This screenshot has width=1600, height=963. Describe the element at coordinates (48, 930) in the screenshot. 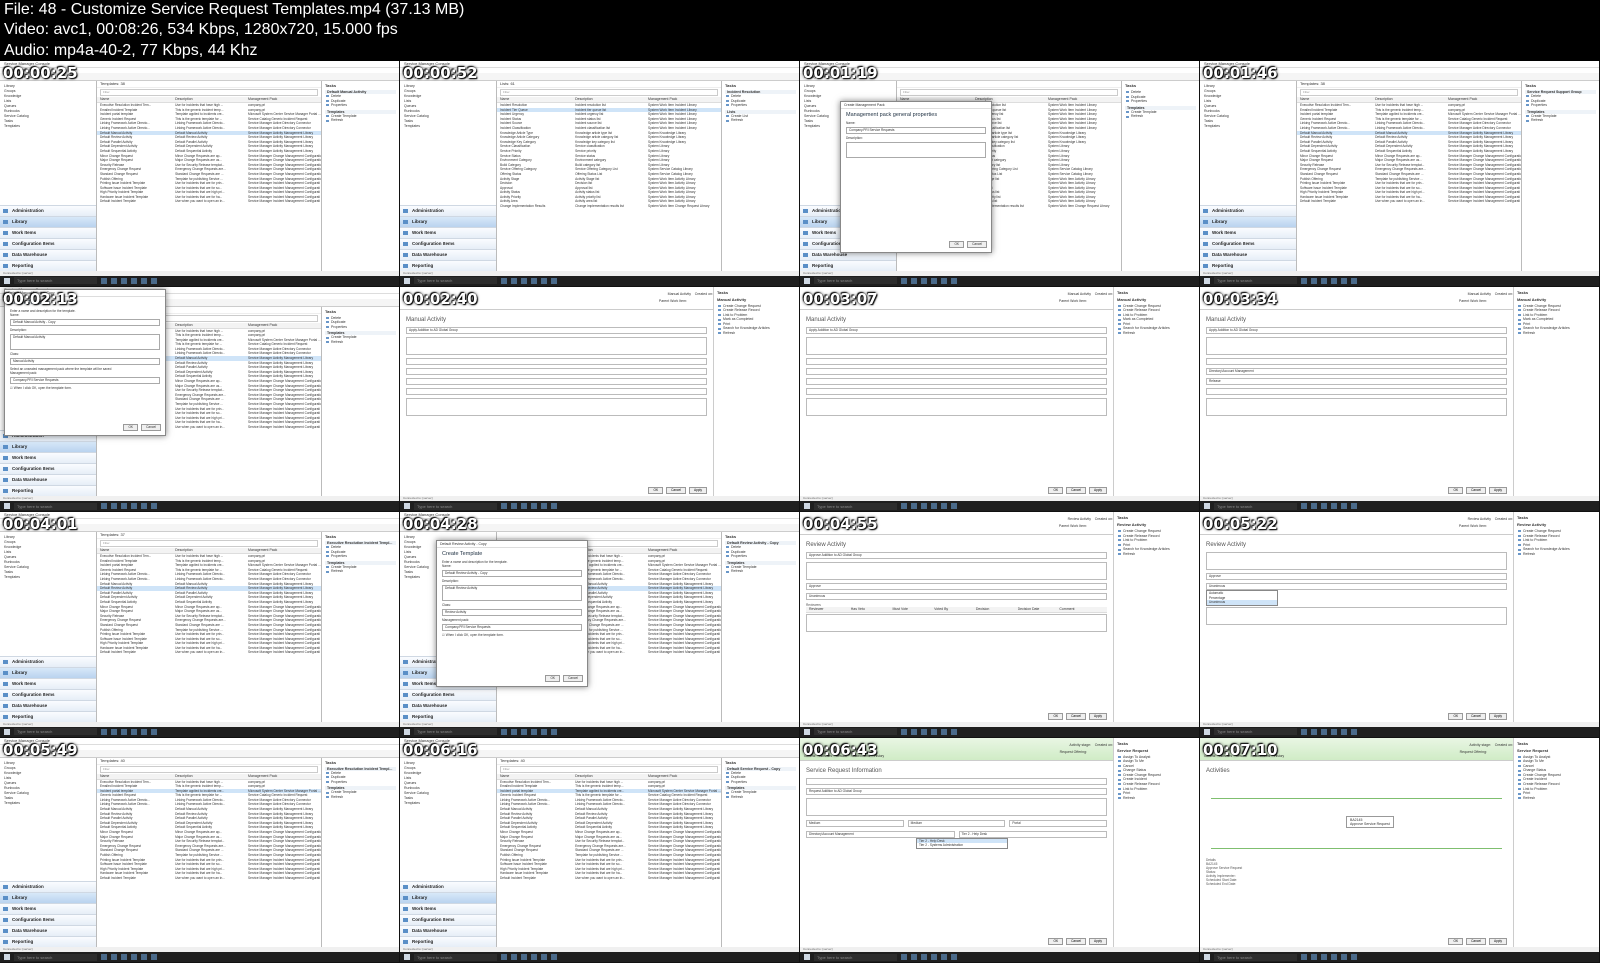

I see `workspace-data-warehouse: Data Warehouse` at that location.